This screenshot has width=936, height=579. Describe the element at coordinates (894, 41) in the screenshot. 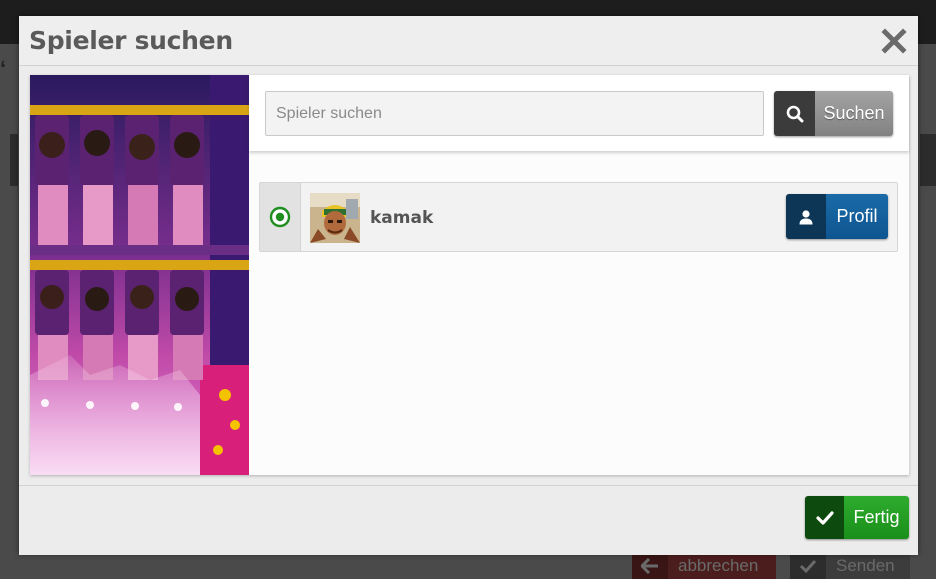

I see `close-icon` at that location.